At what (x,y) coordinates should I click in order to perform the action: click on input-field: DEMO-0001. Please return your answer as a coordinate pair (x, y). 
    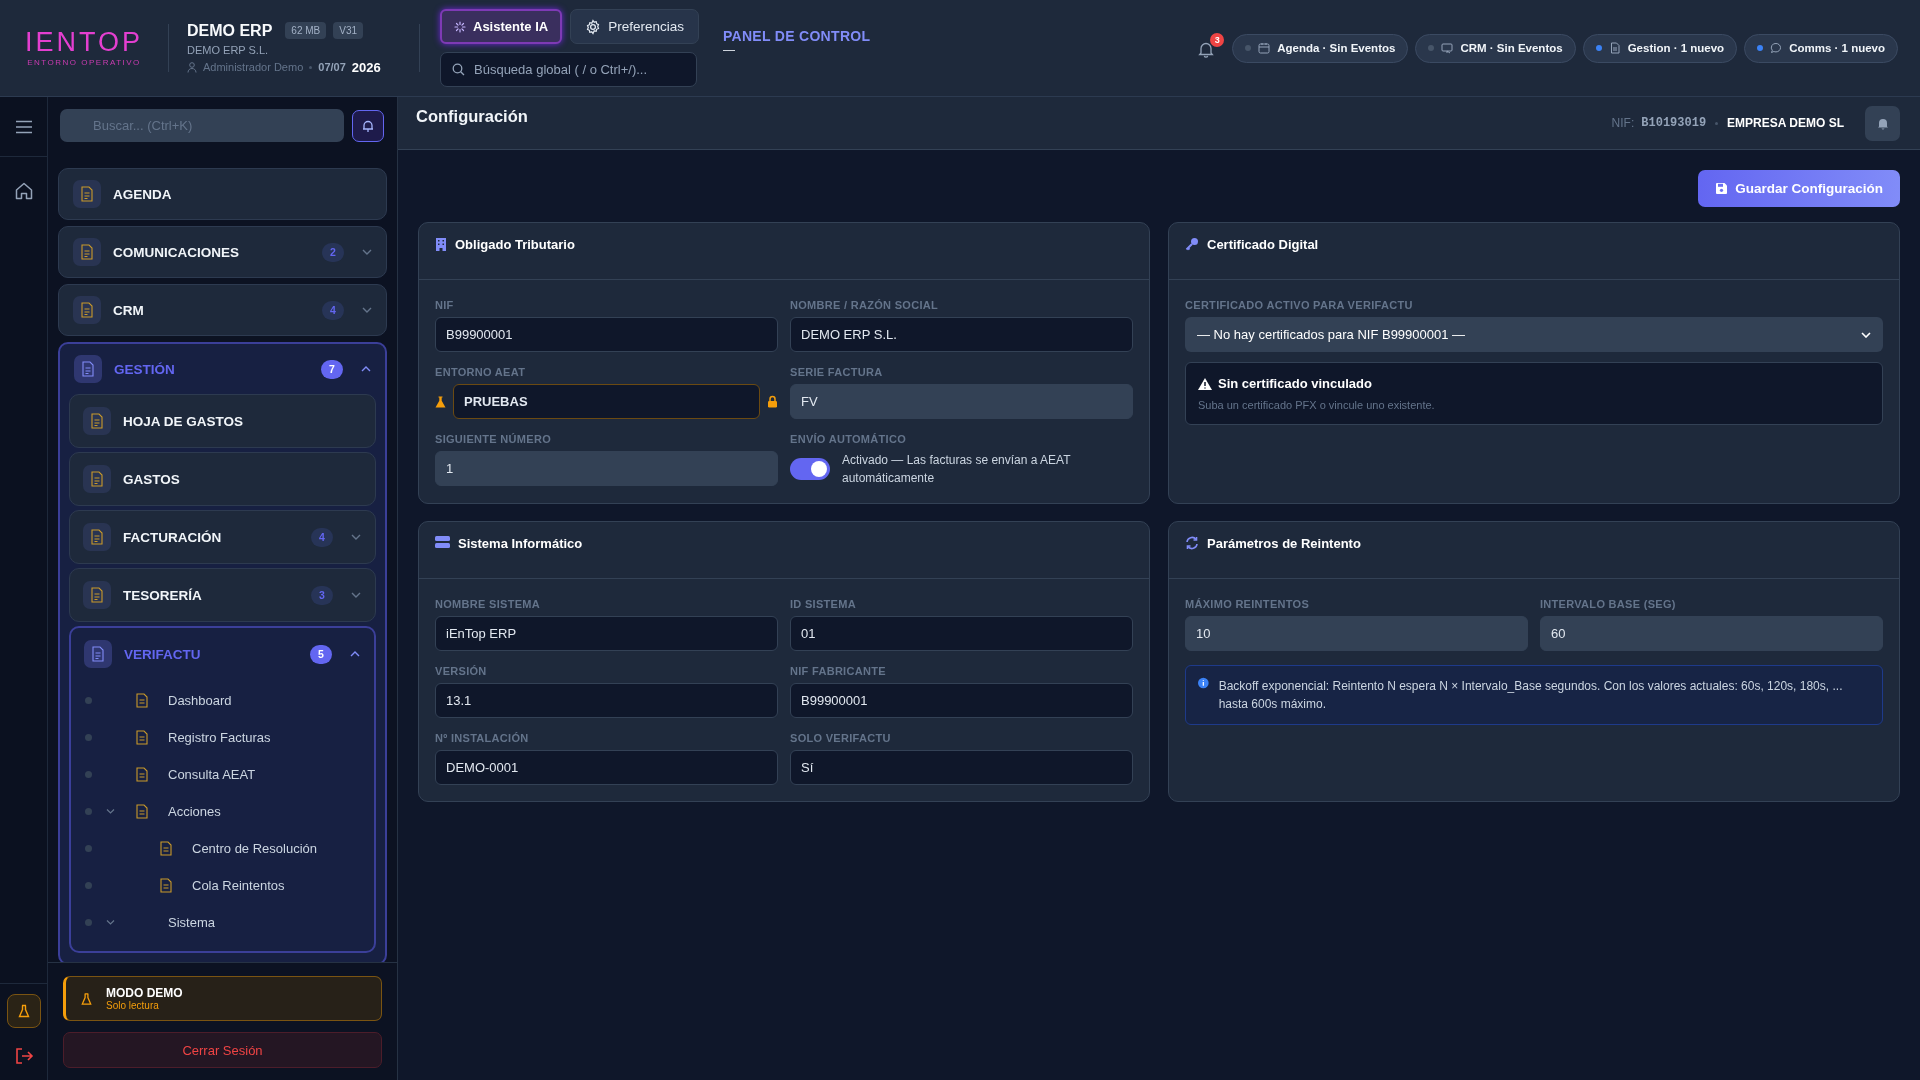
    Looking at the image, I should click on (606, 767).